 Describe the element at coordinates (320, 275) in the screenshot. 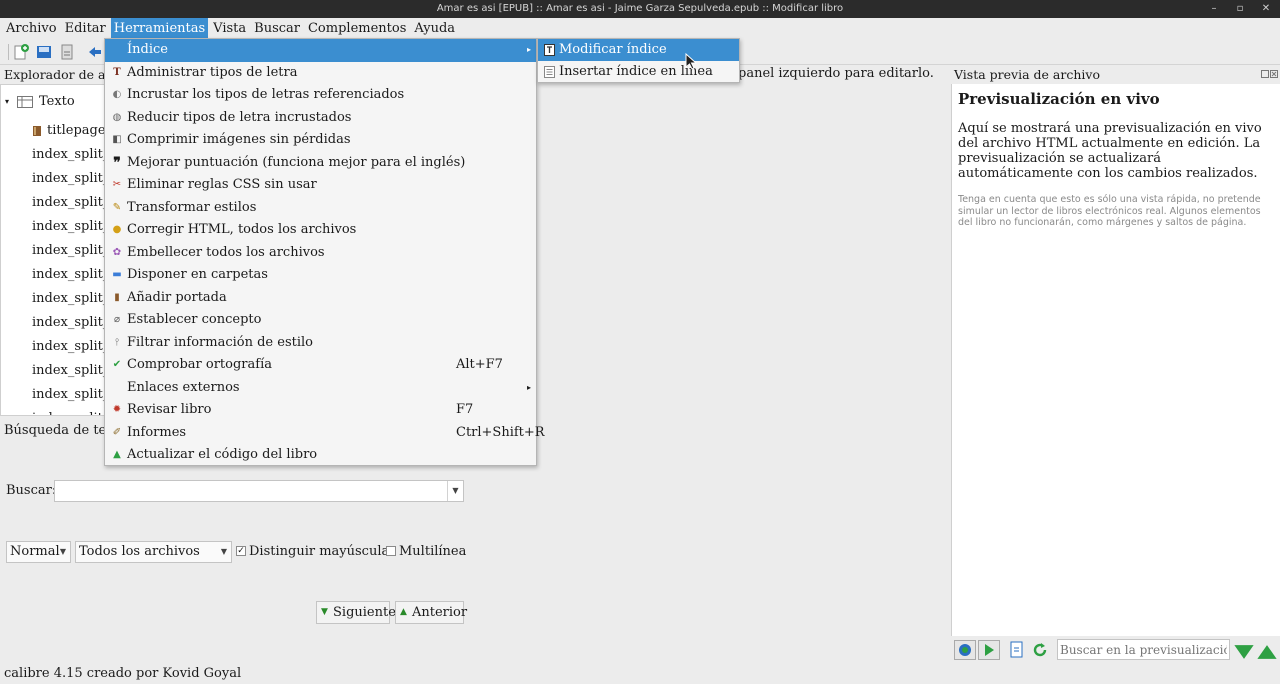

I see `menu-item-arrange-folders: ▬ Disponer en carpetas` at that location.